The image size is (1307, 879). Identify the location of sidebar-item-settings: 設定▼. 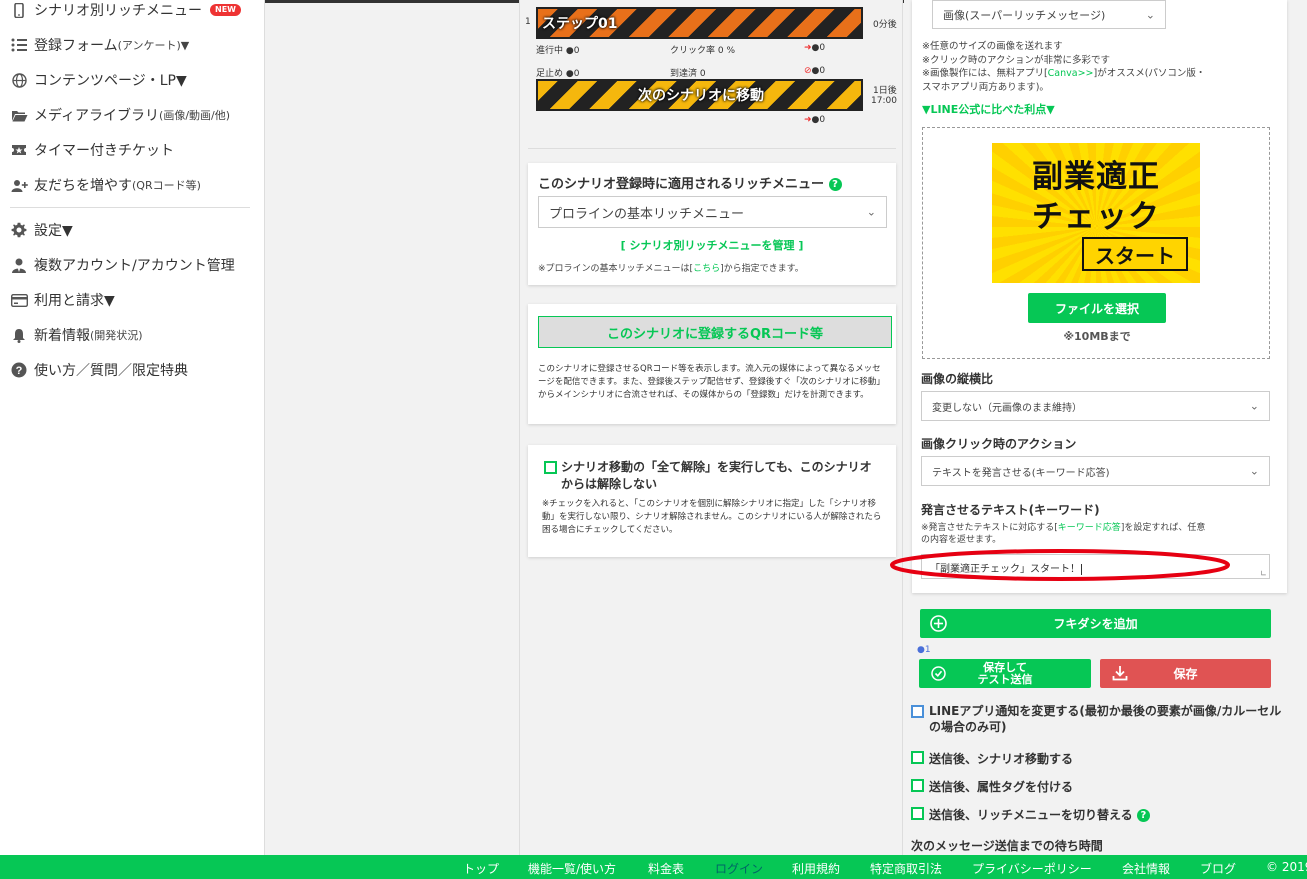
(41, 230).